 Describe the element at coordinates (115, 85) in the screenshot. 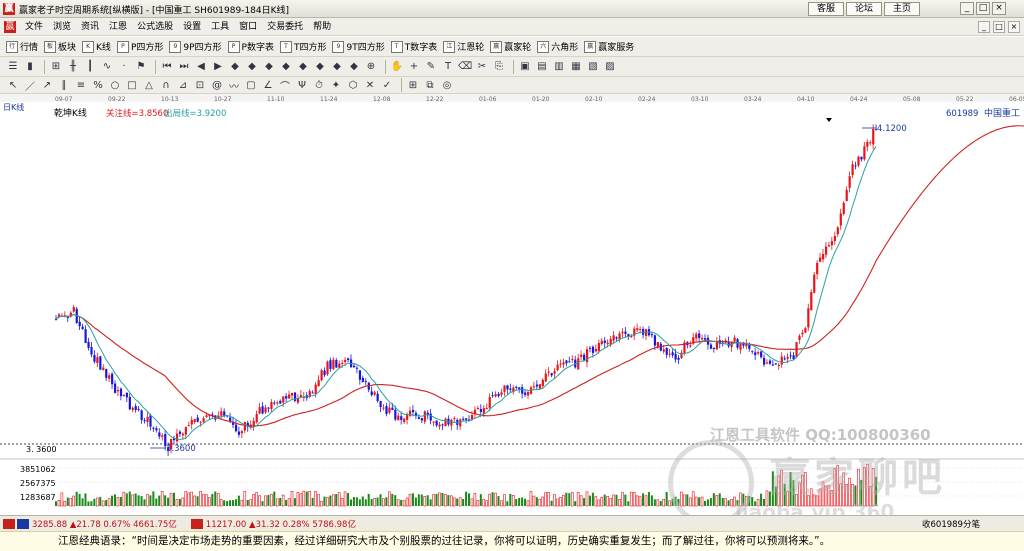

I see `circle-icon: ○` at that location.